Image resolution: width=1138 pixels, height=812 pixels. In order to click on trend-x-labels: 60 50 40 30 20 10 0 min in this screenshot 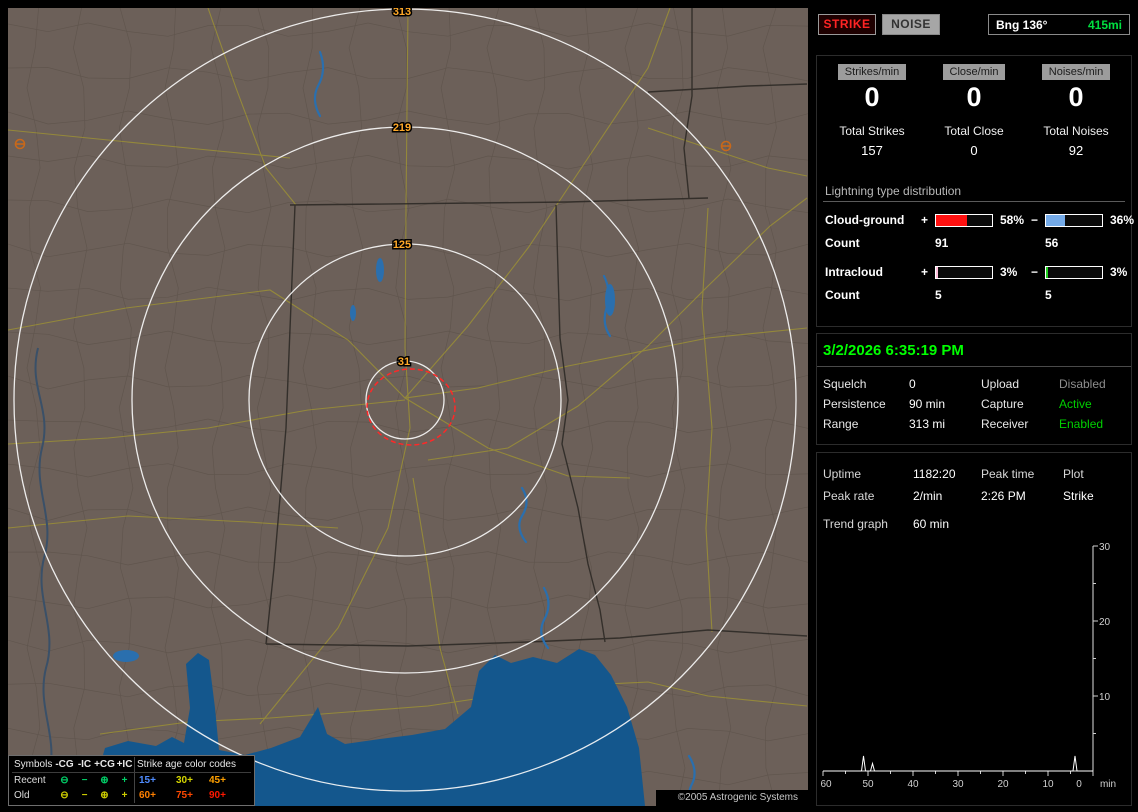, I will do `click(968, 784)`.